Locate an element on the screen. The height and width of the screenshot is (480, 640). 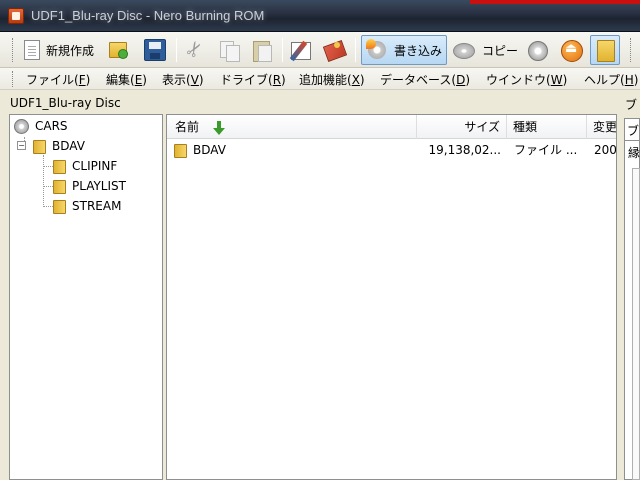
save-icon is located at coordinates (155, 50).